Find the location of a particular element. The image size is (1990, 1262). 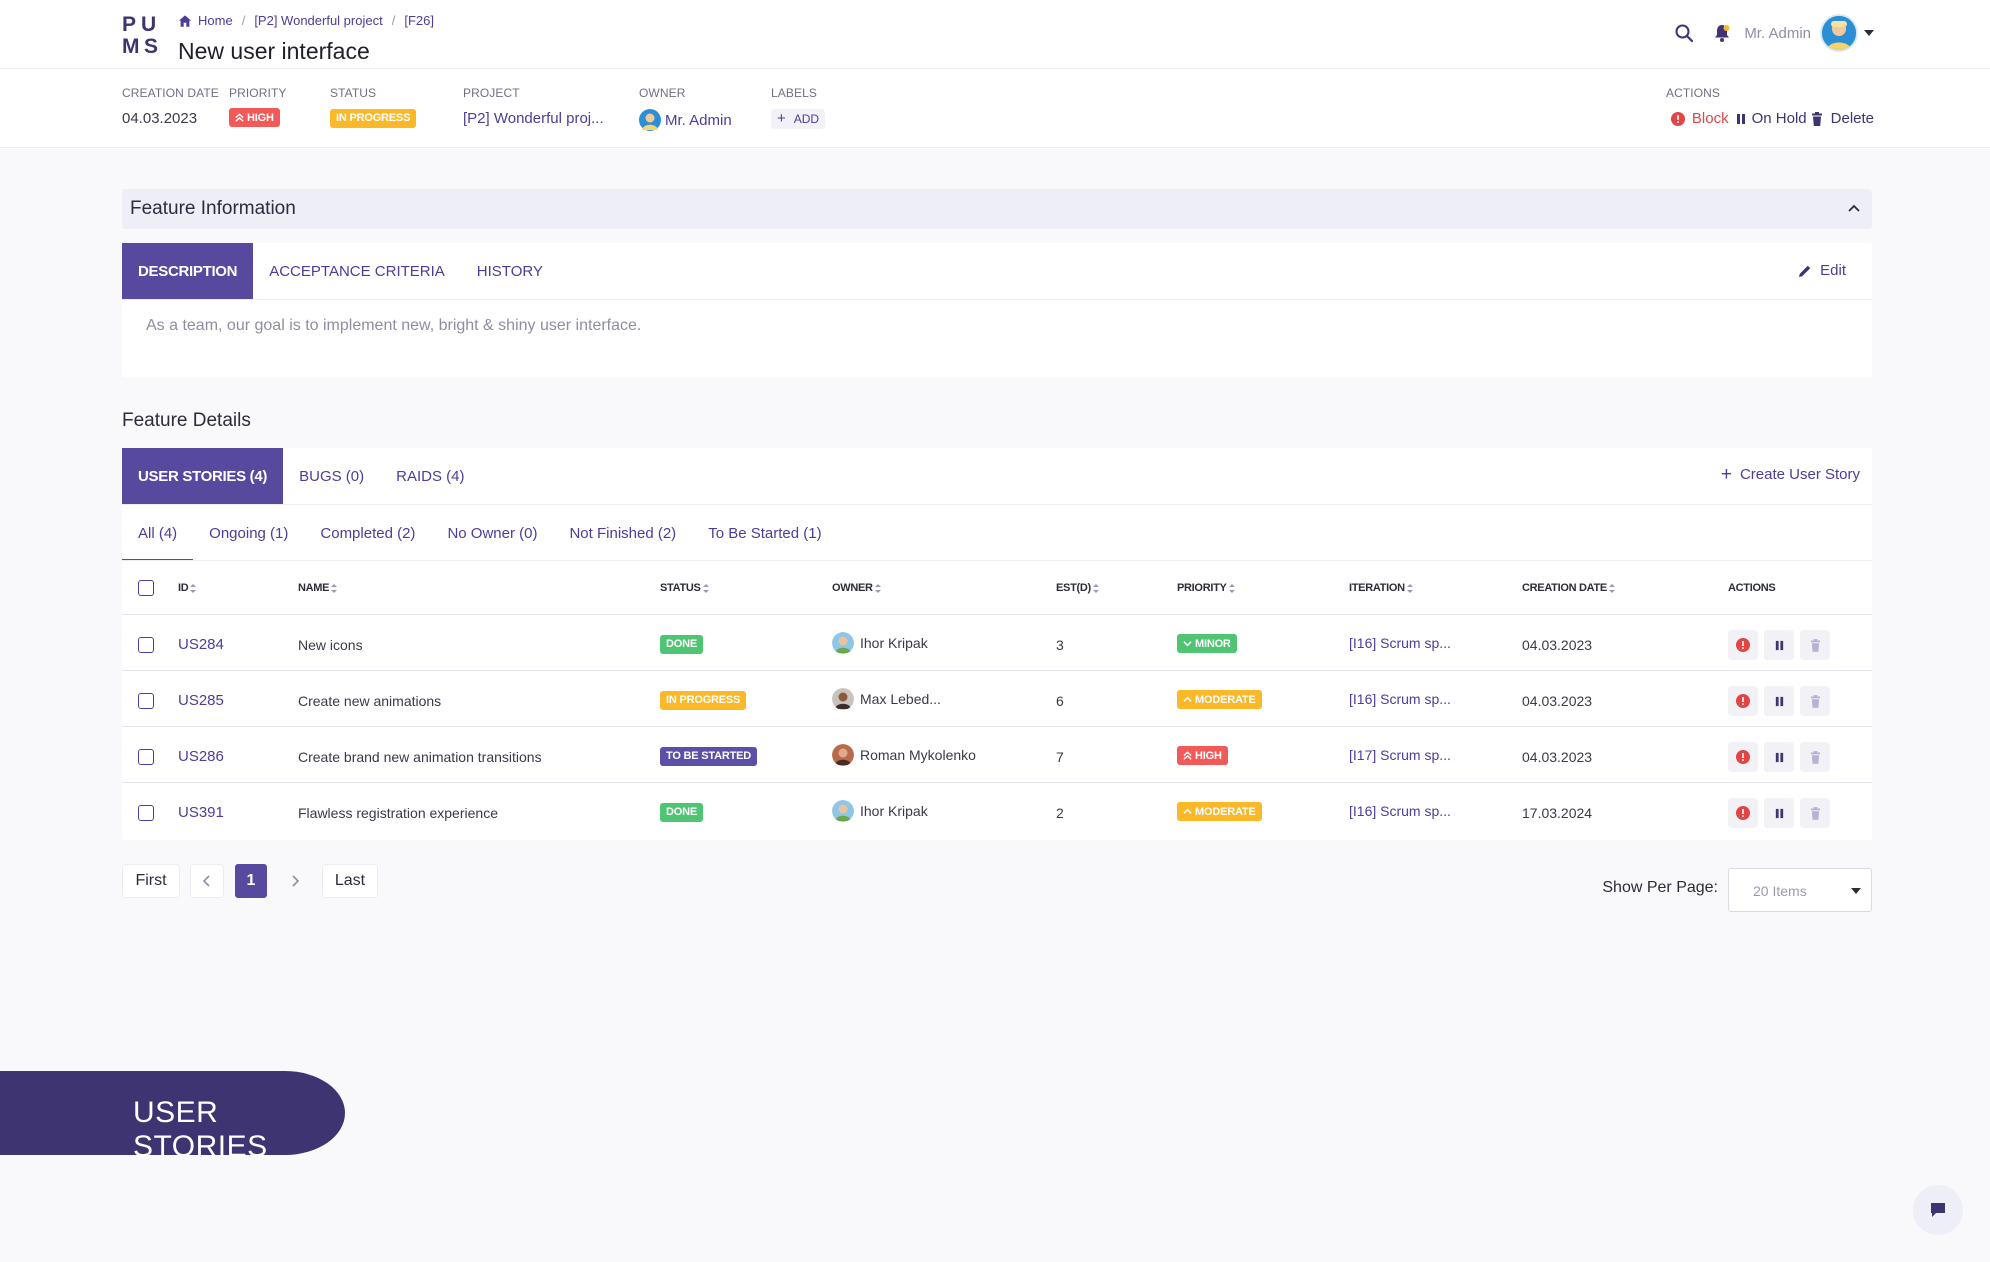

column-header-iteration: ITERATION is located at coordinates (1381, 588).